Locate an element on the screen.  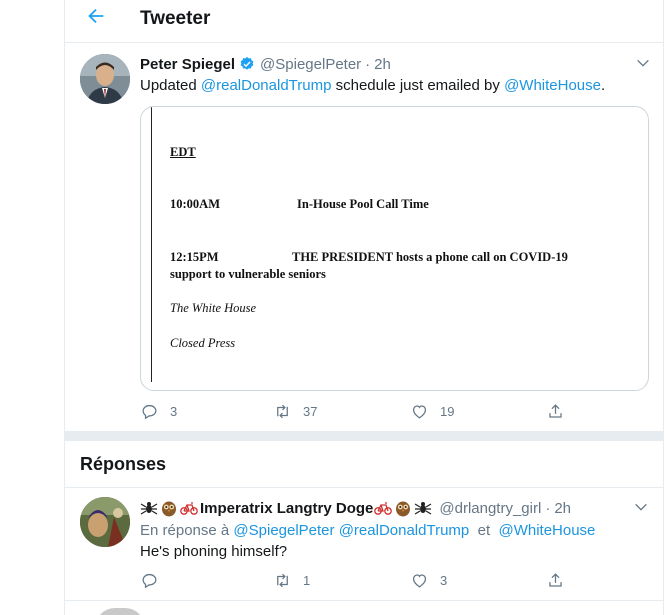
retweet-count: 37 is located at coordinates (310, 411).